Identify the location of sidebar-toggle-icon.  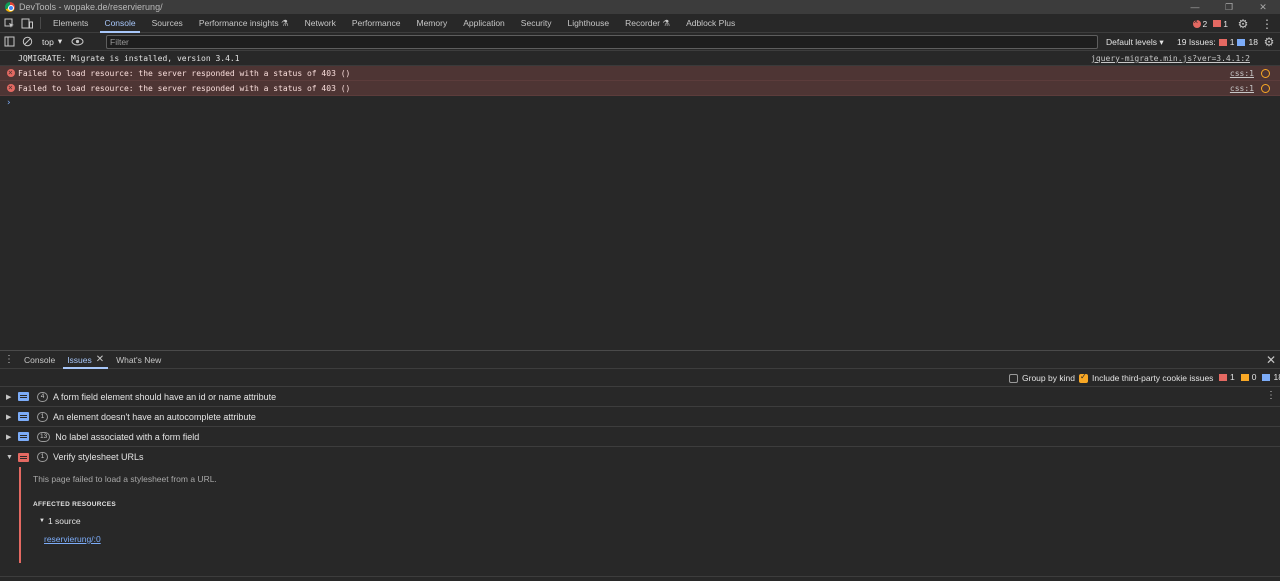
(9, 42).